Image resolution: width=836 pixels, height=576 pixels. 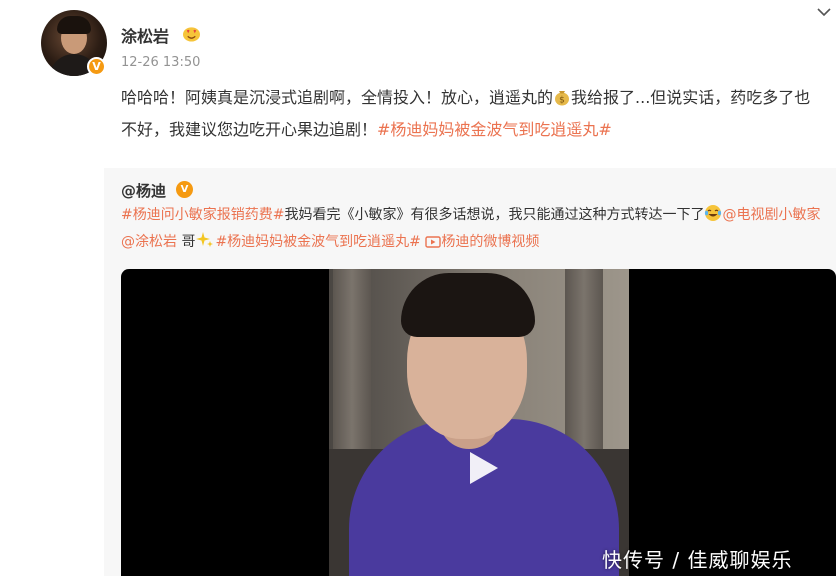 What do you see at coordinates (337, 97) in the screenshot?
I see `post-text-part-1: 哈哈哈！阿姨真是沉浸式追剧啊，全情投入！放心，逍遥丸的` at bounding box center [337, 97].